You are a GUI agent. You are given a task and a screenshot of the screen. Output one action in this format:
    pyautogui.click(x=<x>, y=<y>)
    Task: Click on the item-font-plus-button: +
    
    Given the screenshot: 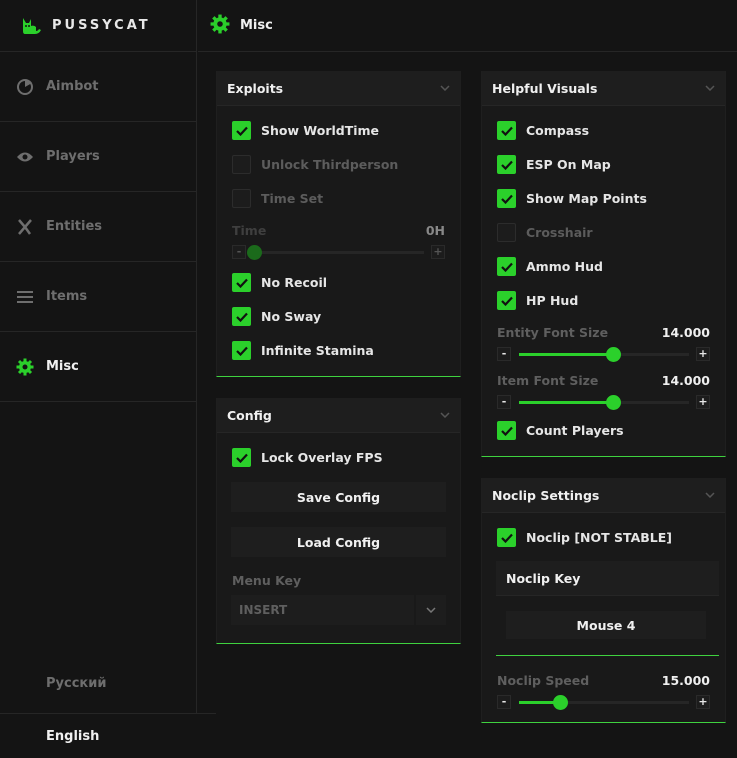 What is the action you would take?
    pyautogui.click(x=703, y=402)
    